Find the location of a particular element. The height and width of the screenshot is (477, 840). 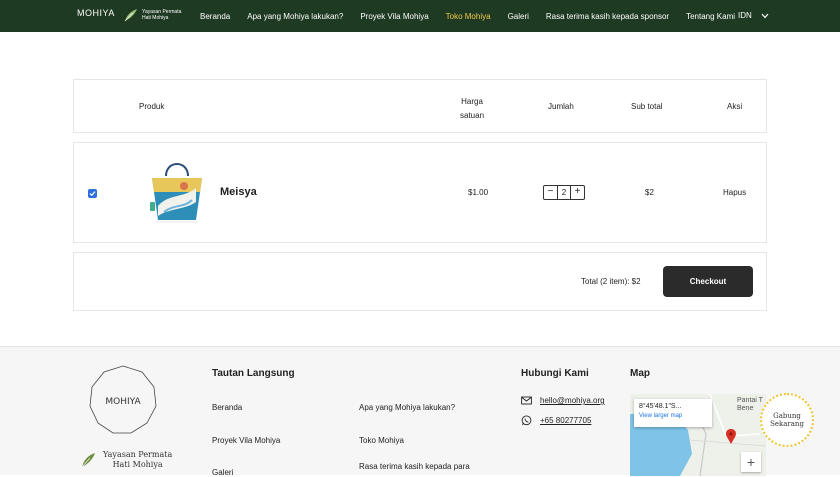

total-label: Total (2 item): $2 is located at coordinates (611, 281).